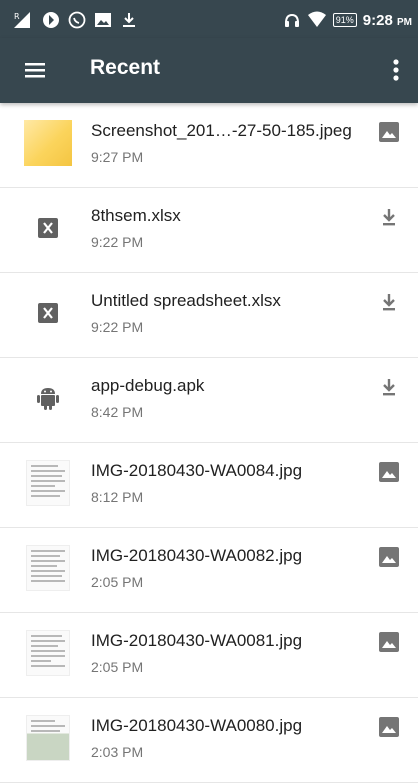  I want to click on file-name: IMG-20180430-WA0082.jpg, so click(197, 555).